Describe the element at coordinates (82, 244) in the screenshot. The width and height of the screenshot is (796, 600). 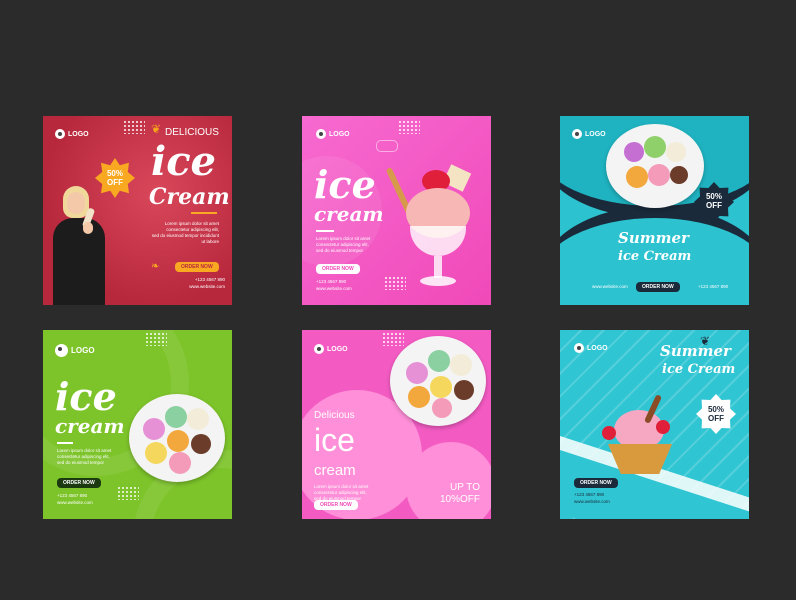
I see `woman-photo` at that location.